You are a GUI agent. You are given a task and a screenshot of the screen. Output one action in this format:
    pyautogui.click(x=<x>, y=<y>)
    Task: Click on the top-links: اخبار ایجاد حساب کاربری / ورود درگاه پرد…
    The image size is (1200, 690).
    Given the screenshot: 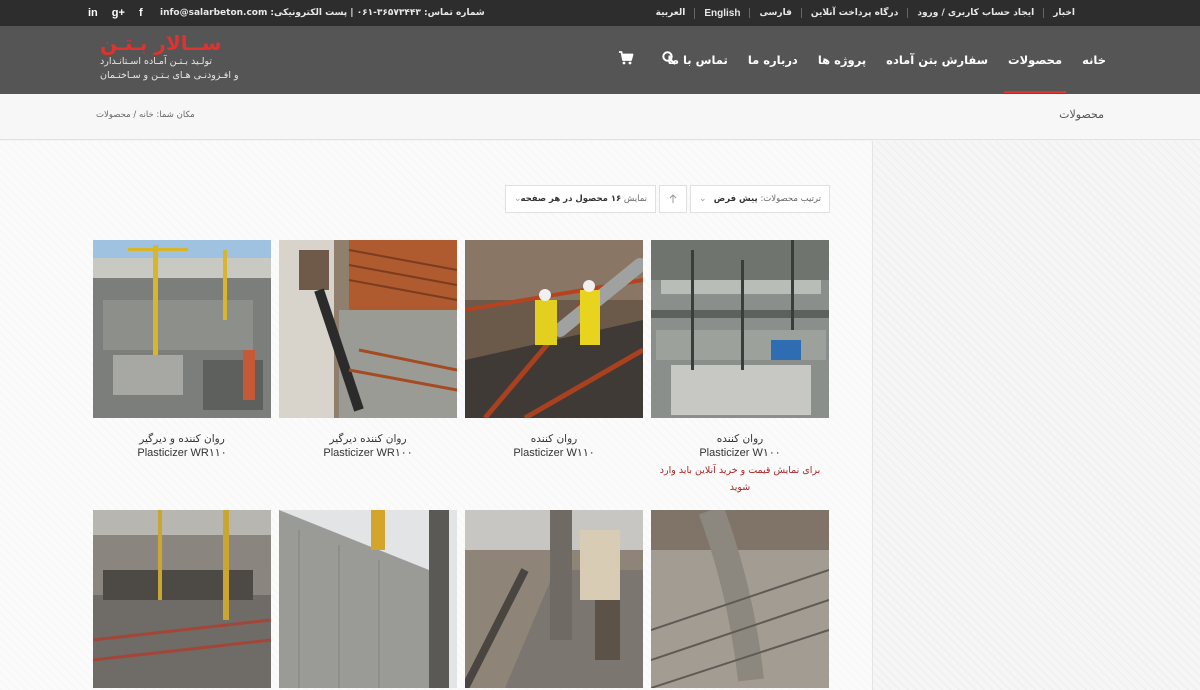 What is the action you would take?
    pyautogui.click(x=865, y=13)
    